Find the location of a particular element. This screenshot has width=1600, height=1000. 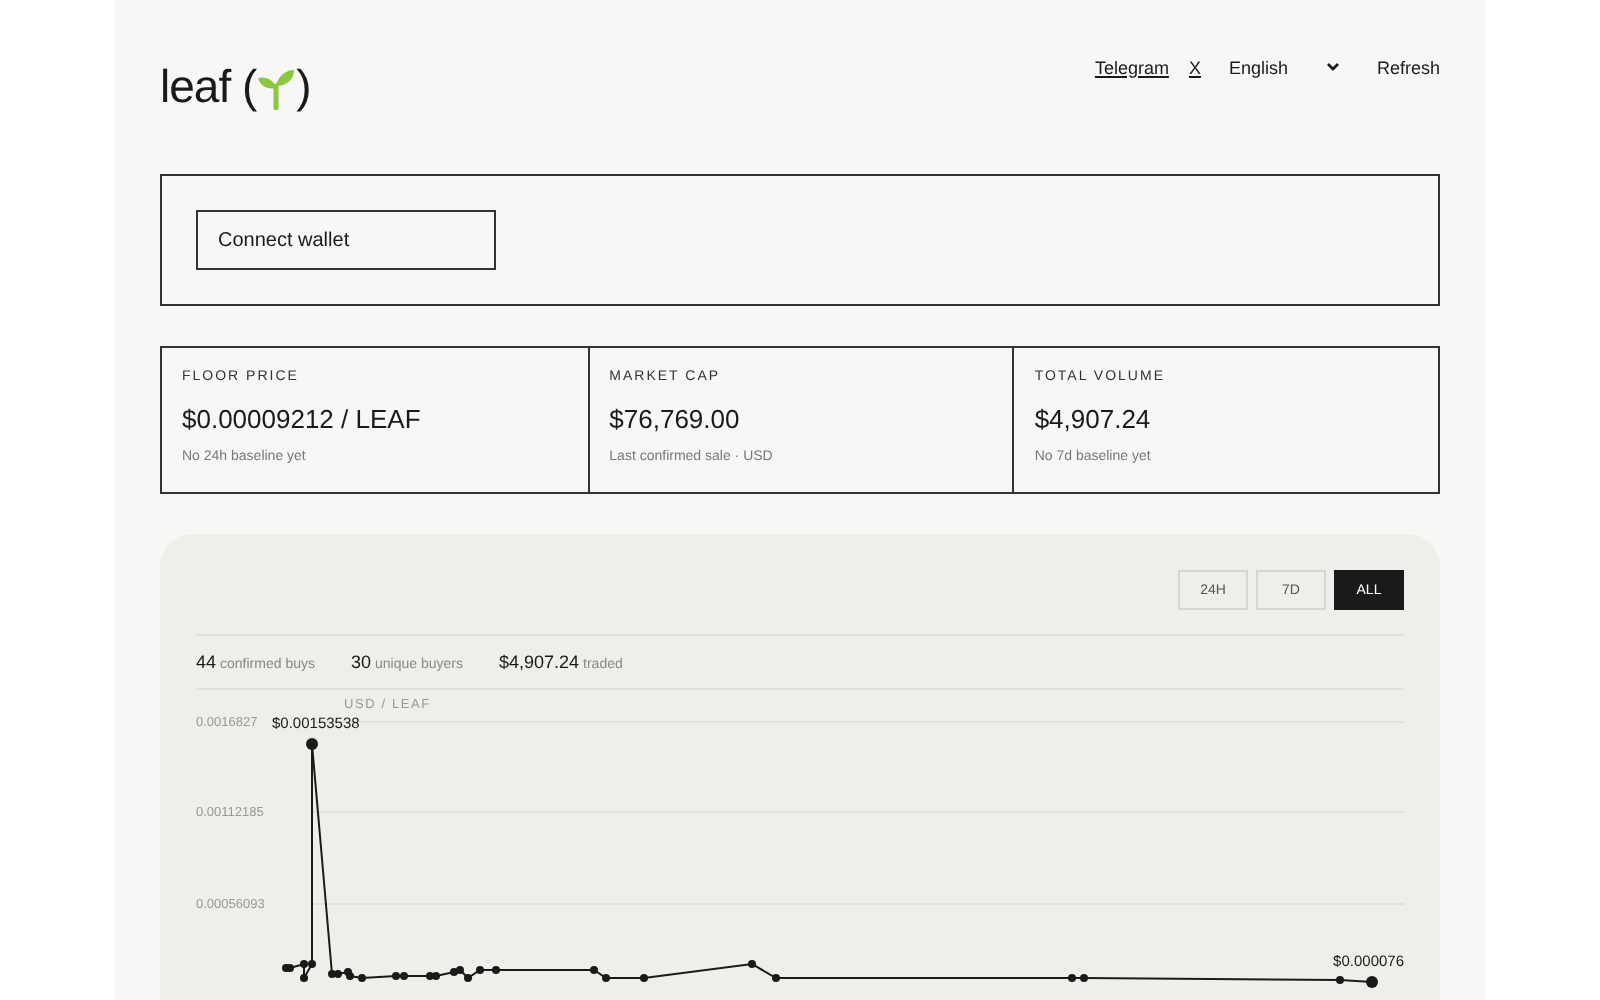

language-select: English is located at coordinates (1284, 67).